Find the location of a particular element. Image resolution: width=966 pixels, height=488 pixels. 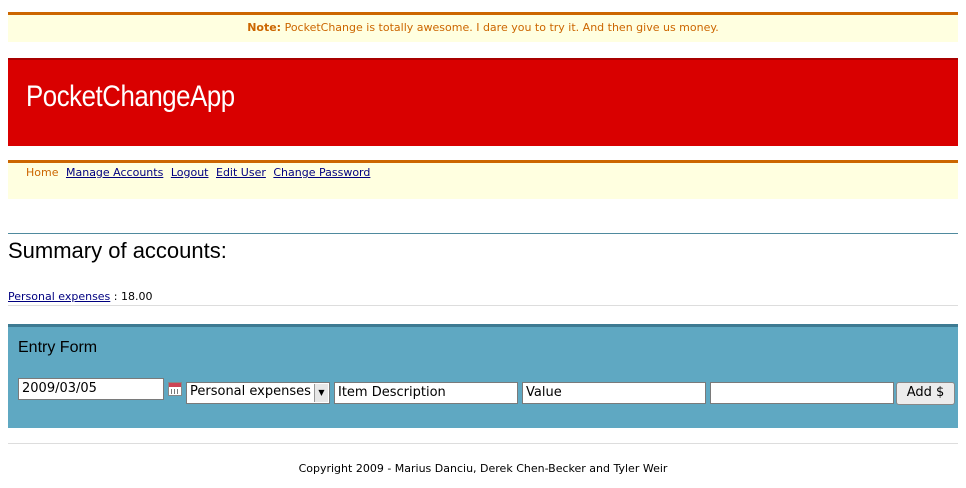

nav-manage-accounts-link: Manage Accounts is located at coordinates (114, 172).